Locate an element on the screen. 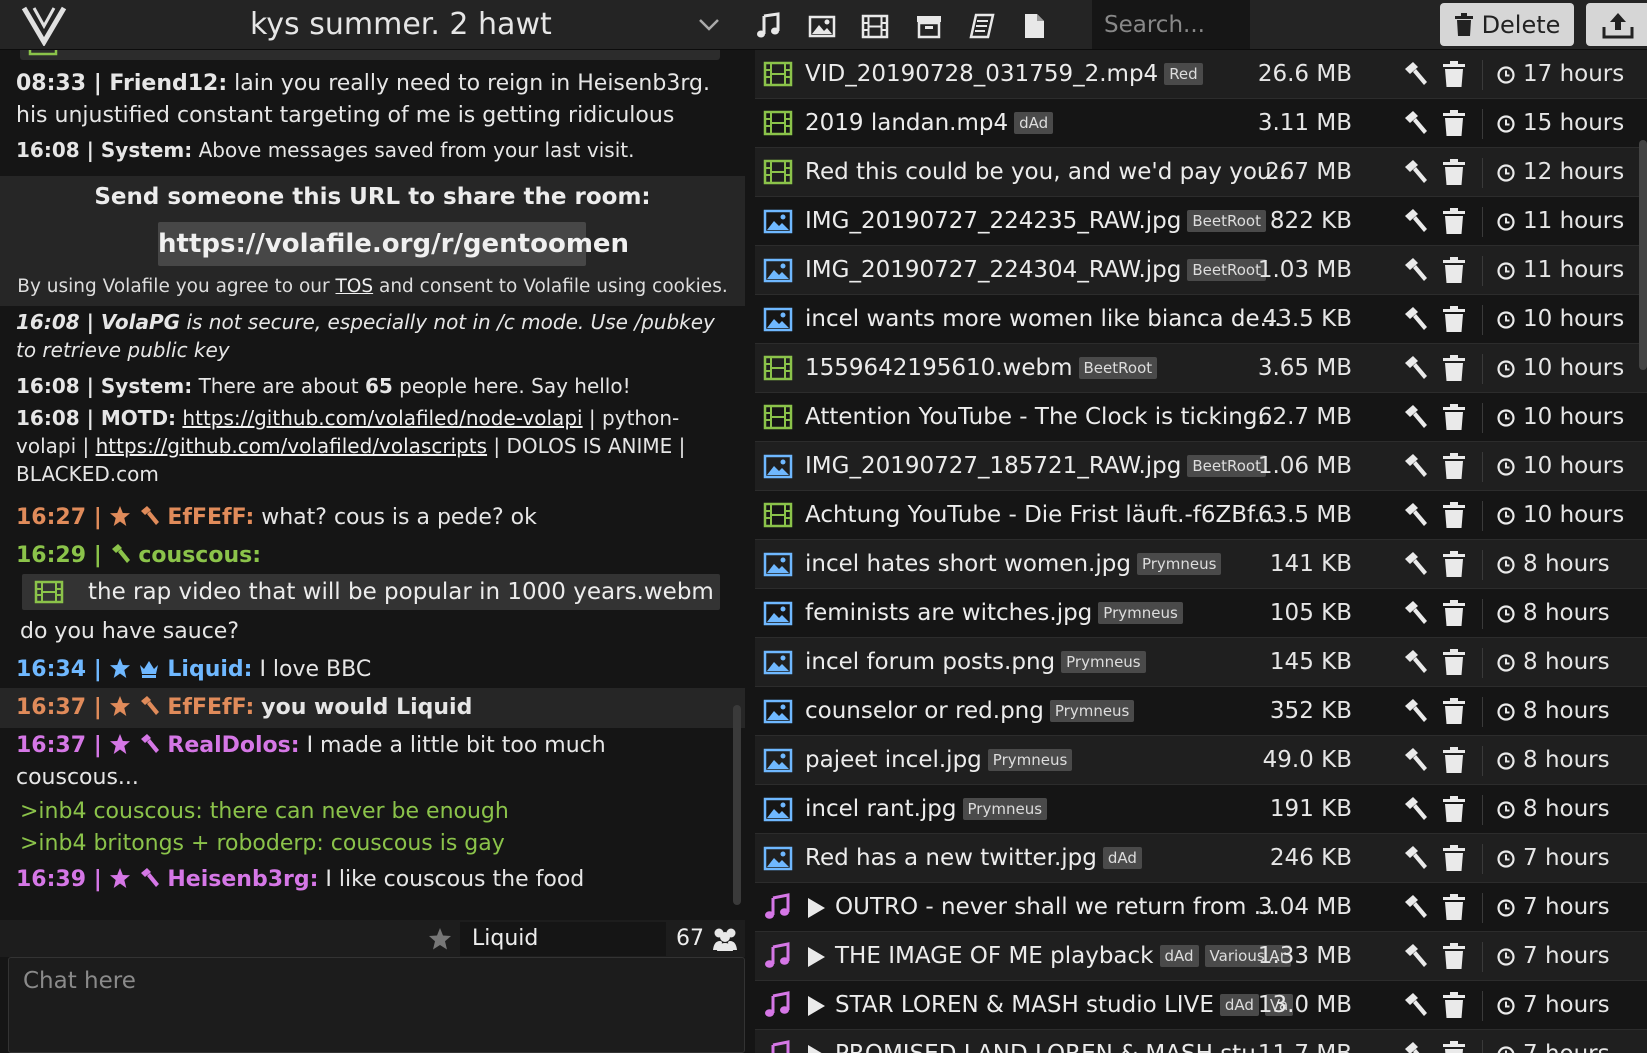 This screenshot has width=1647, height=1053. delete-button: Delete is located at coordinates (1507, 24).